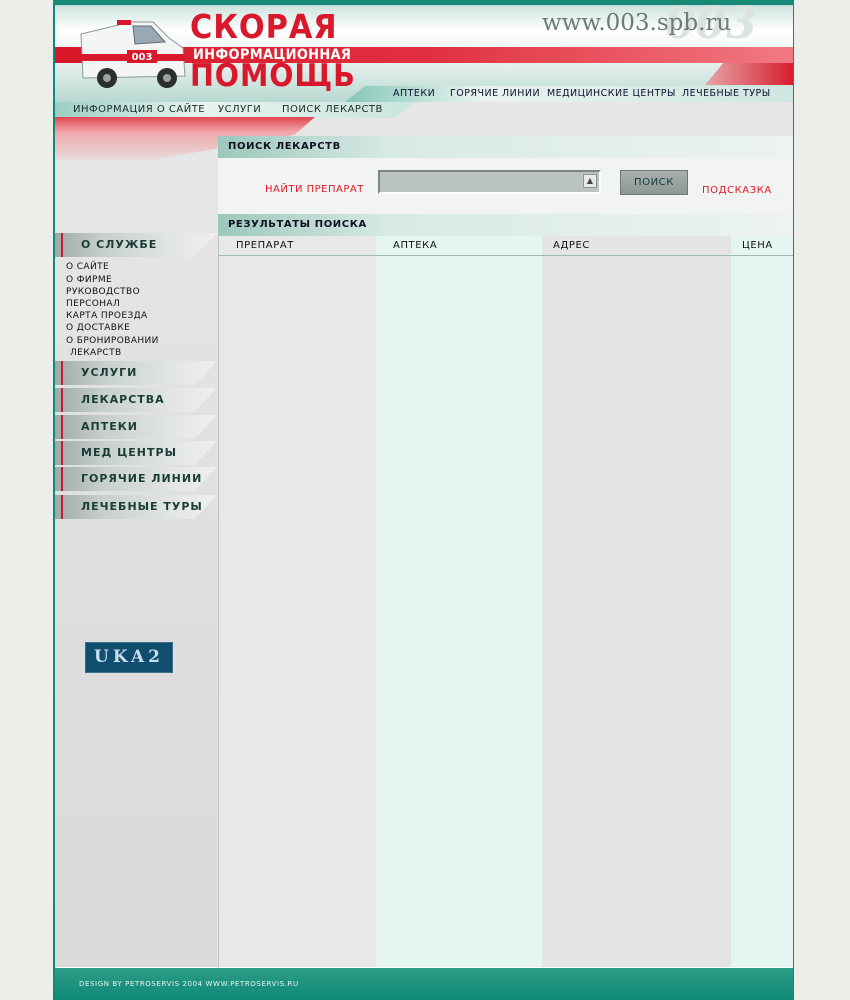 This screenshot has height=1000, width=850. Describe the element at coordinates (505, 225) in the screenshot. I see `results-section-title: РЕЗУЛЬТАТЫ ПОИСКА` at that location.